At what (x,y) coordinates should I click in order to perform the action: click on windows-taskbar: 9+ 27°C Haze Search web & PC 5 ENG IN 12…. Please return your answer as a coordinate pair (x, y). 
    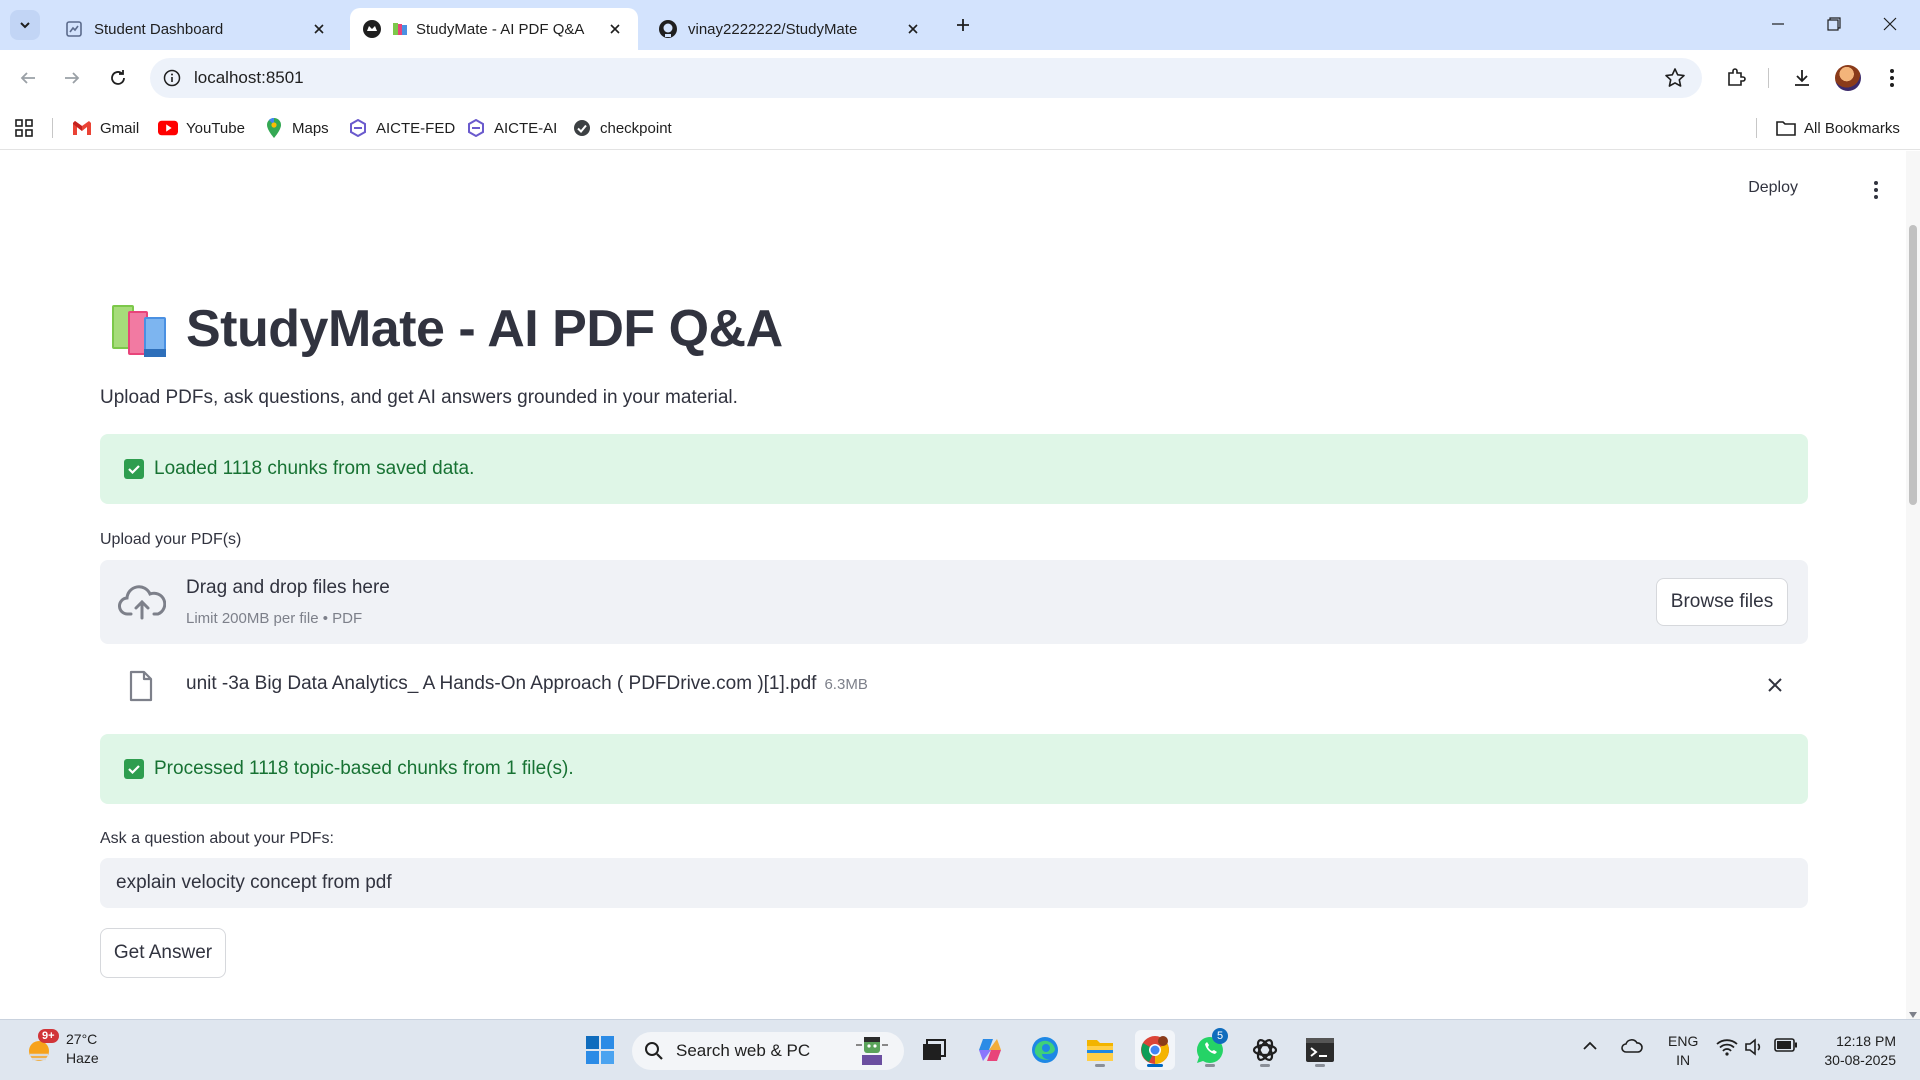
    Looking at the image, I should click on (960, 1049).